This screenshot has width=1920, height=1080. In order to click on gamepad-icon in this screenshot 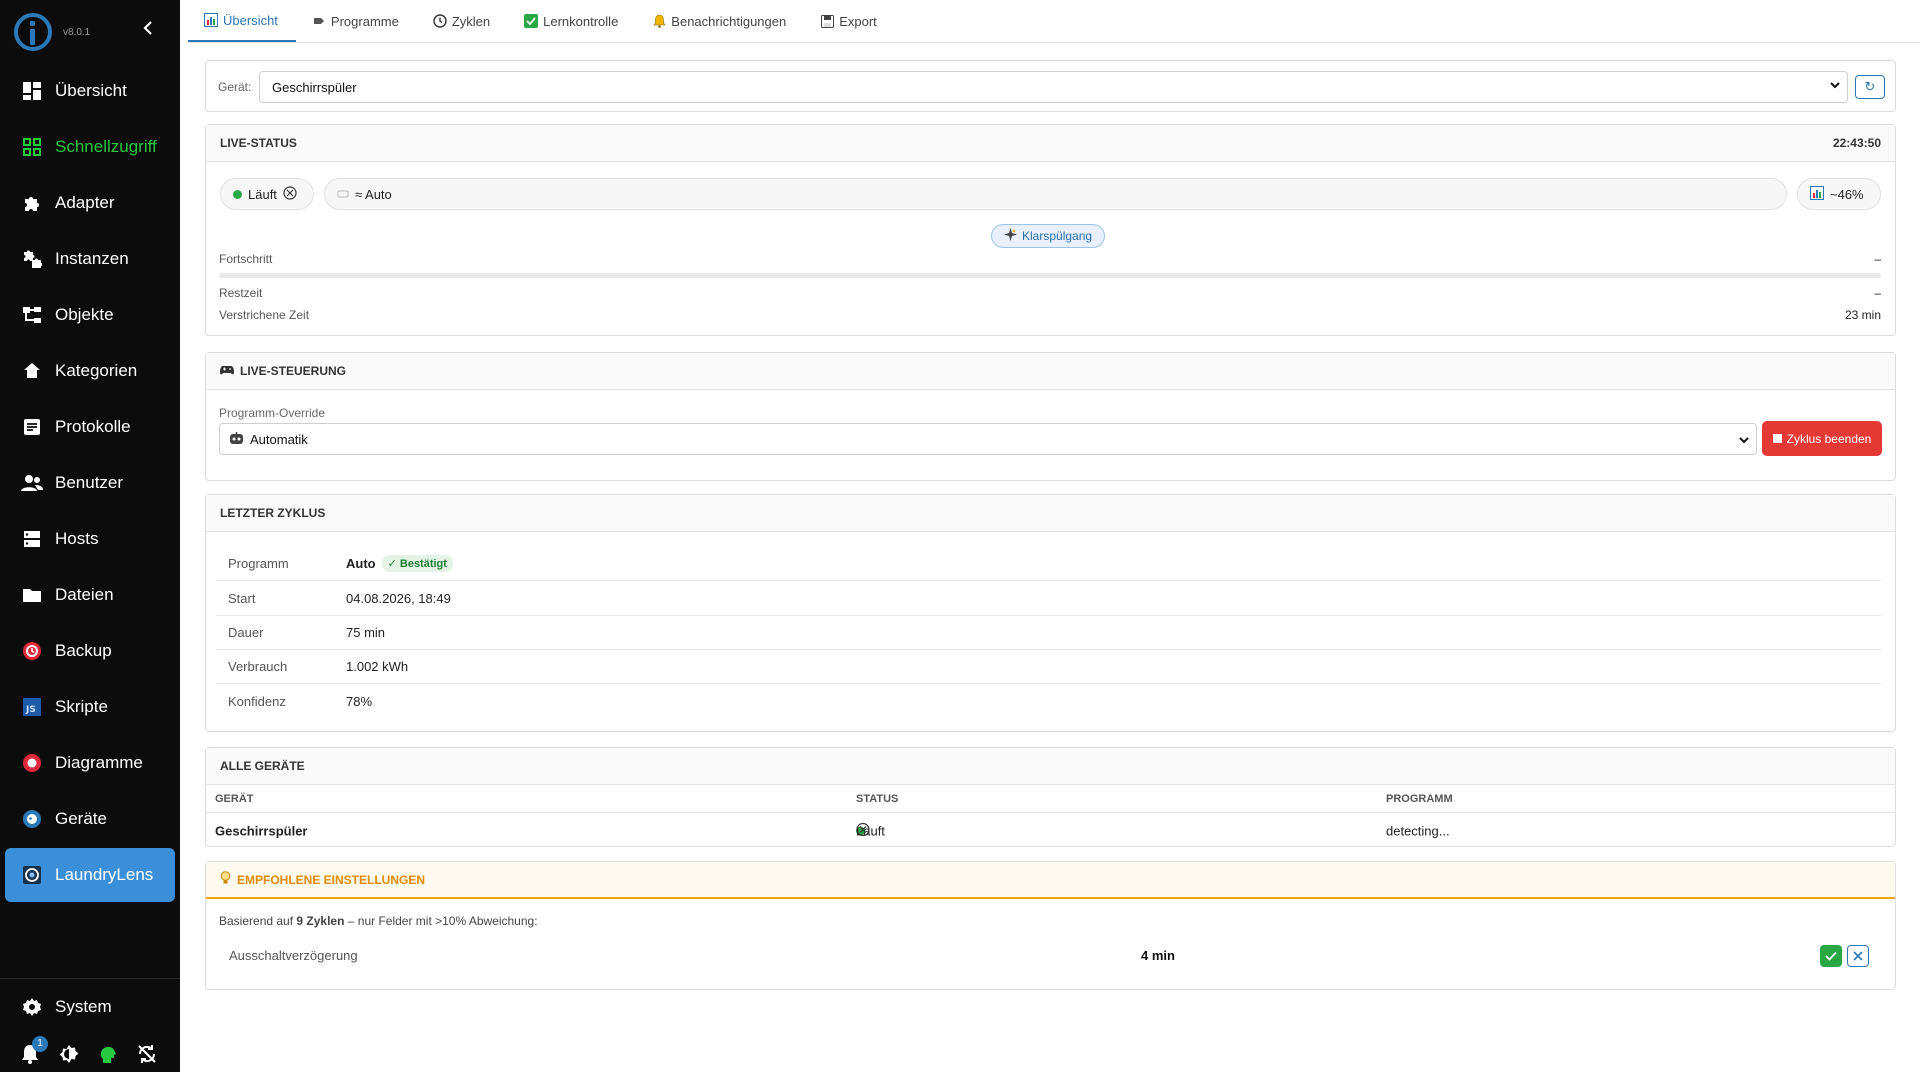, I will do `click(227, 371)`.